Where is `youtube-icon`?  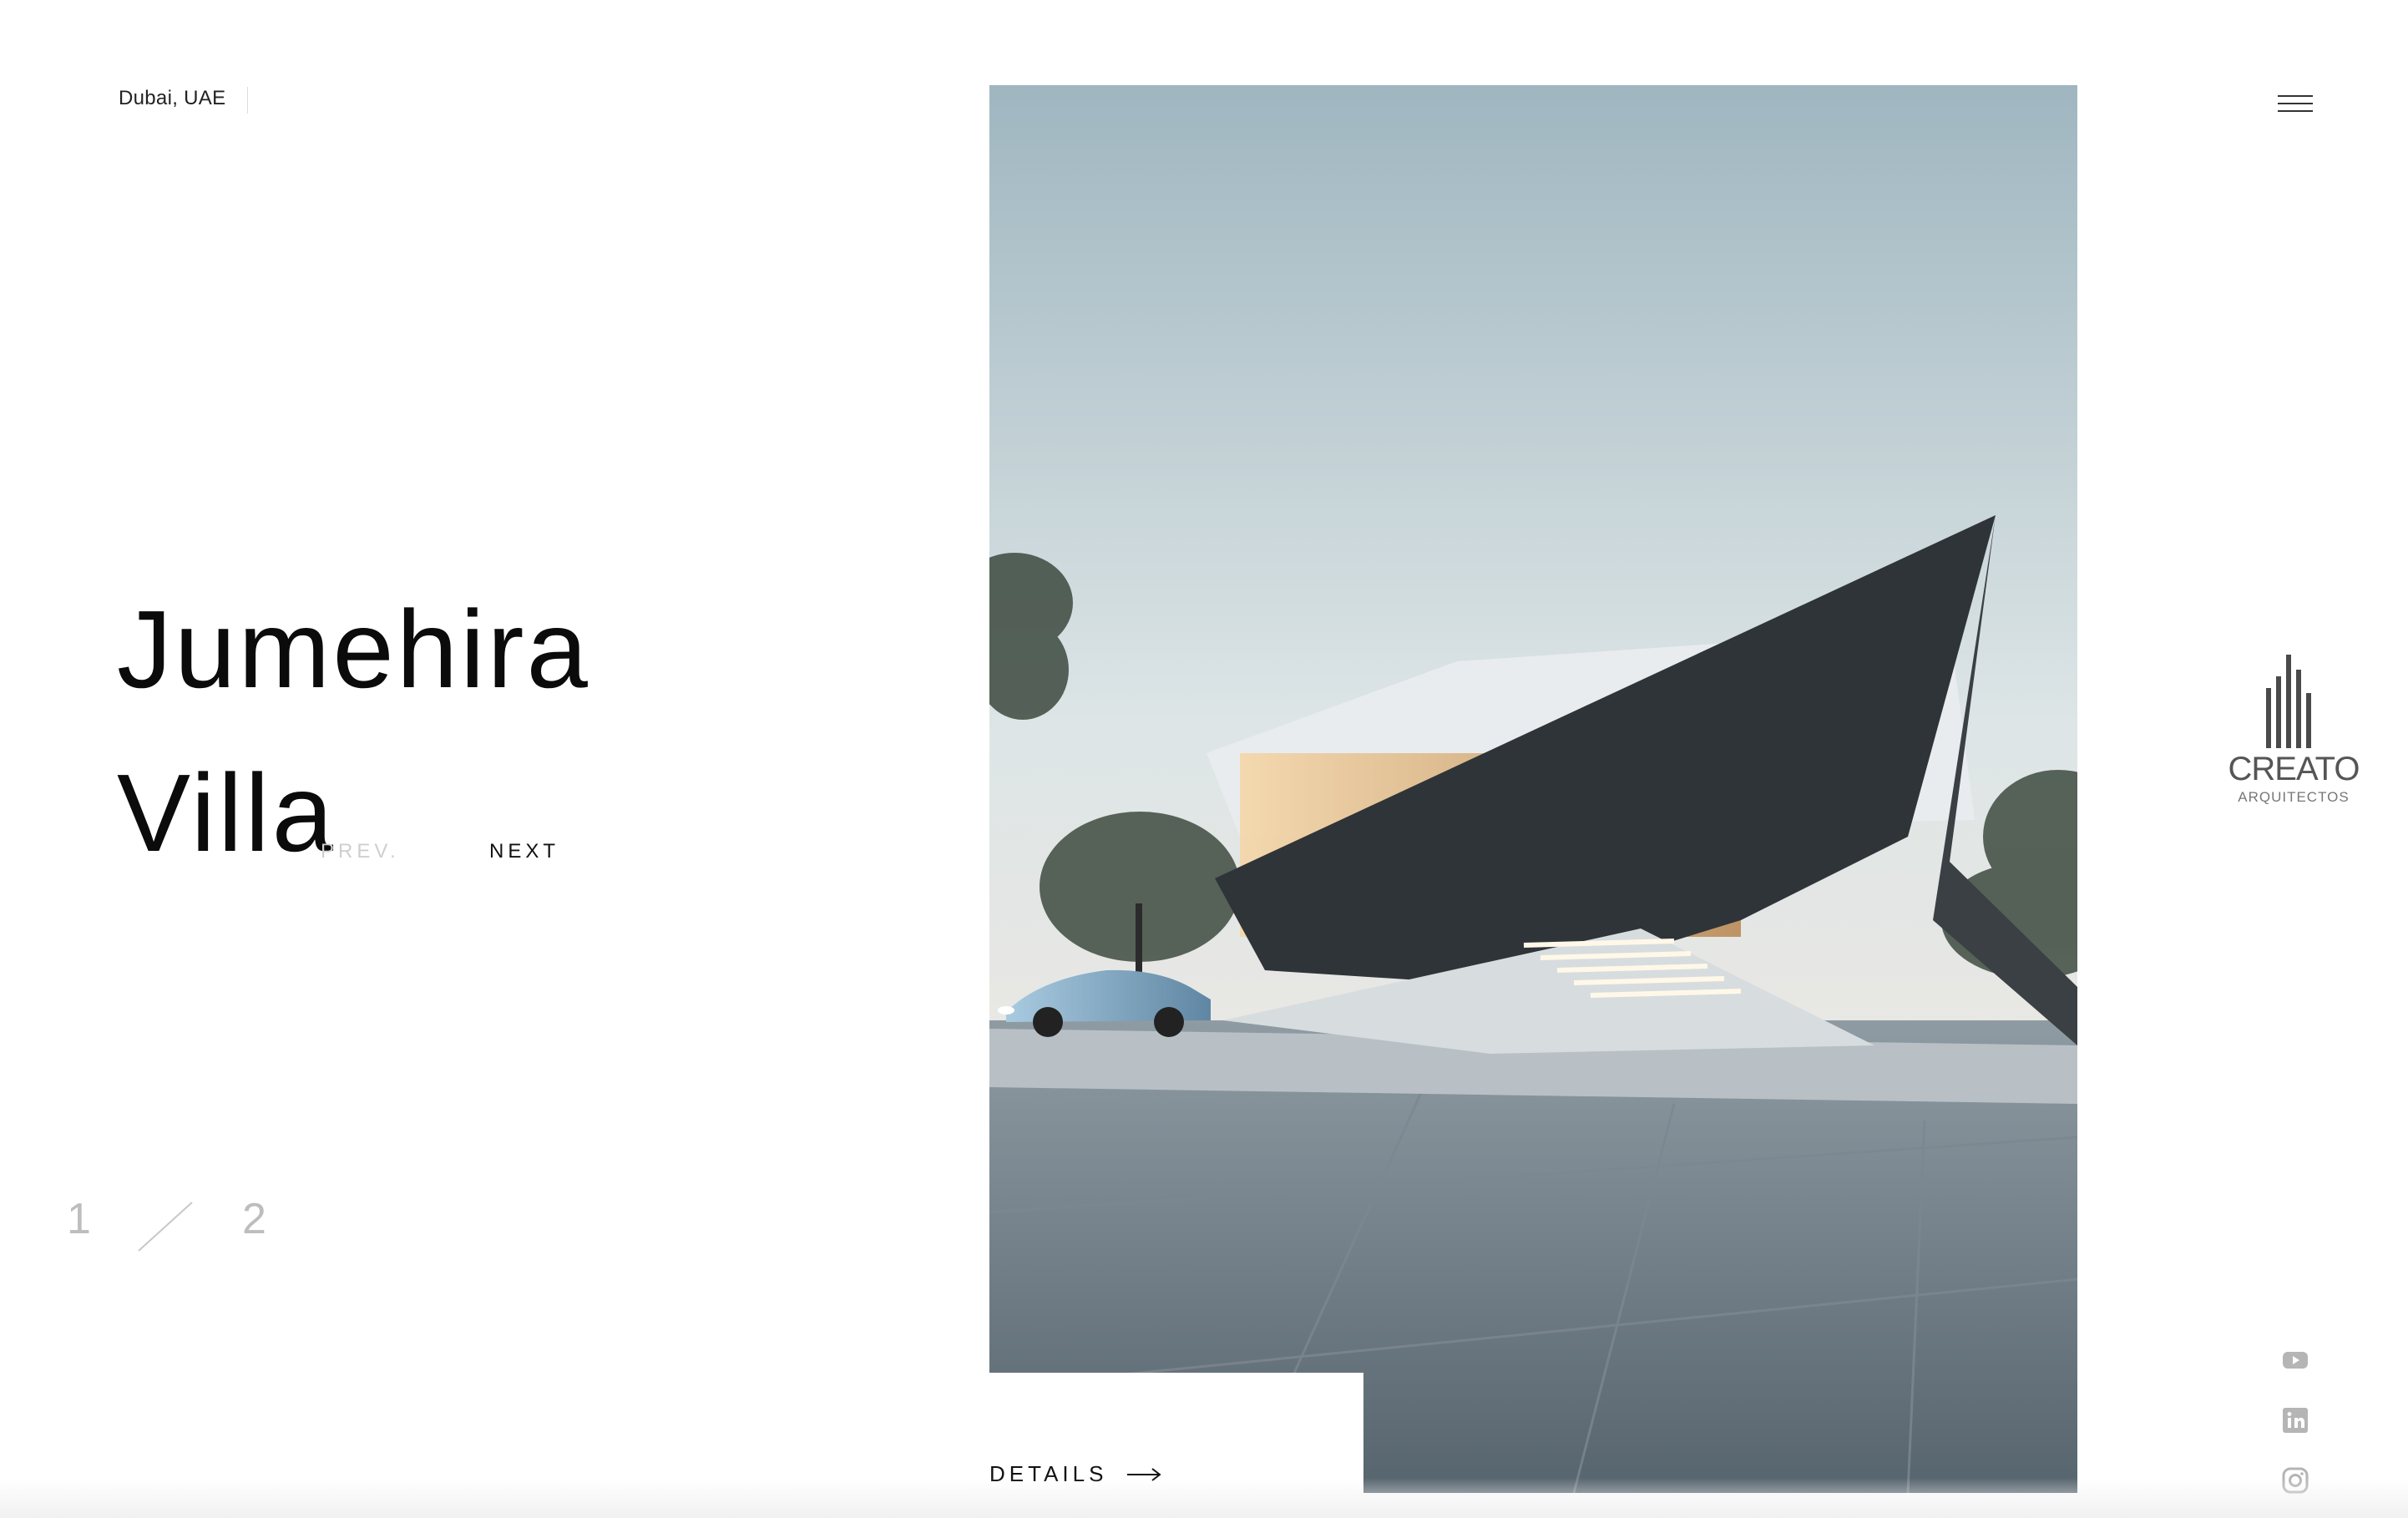 youtube-icon is located at coordinates (2295, 1360).